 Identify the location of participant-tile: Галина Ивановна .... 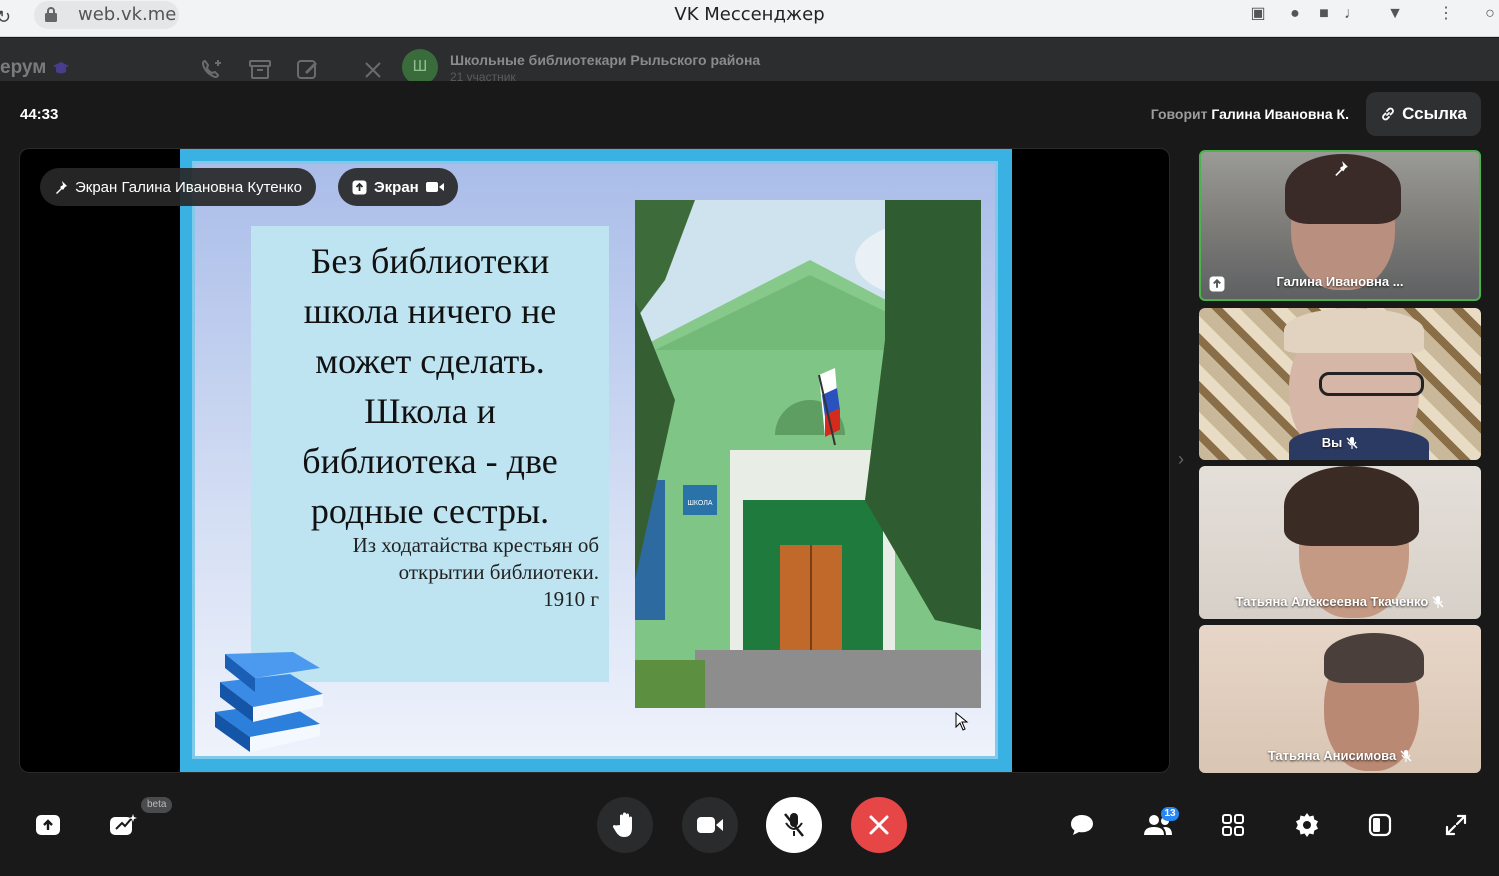
(1340, 225).